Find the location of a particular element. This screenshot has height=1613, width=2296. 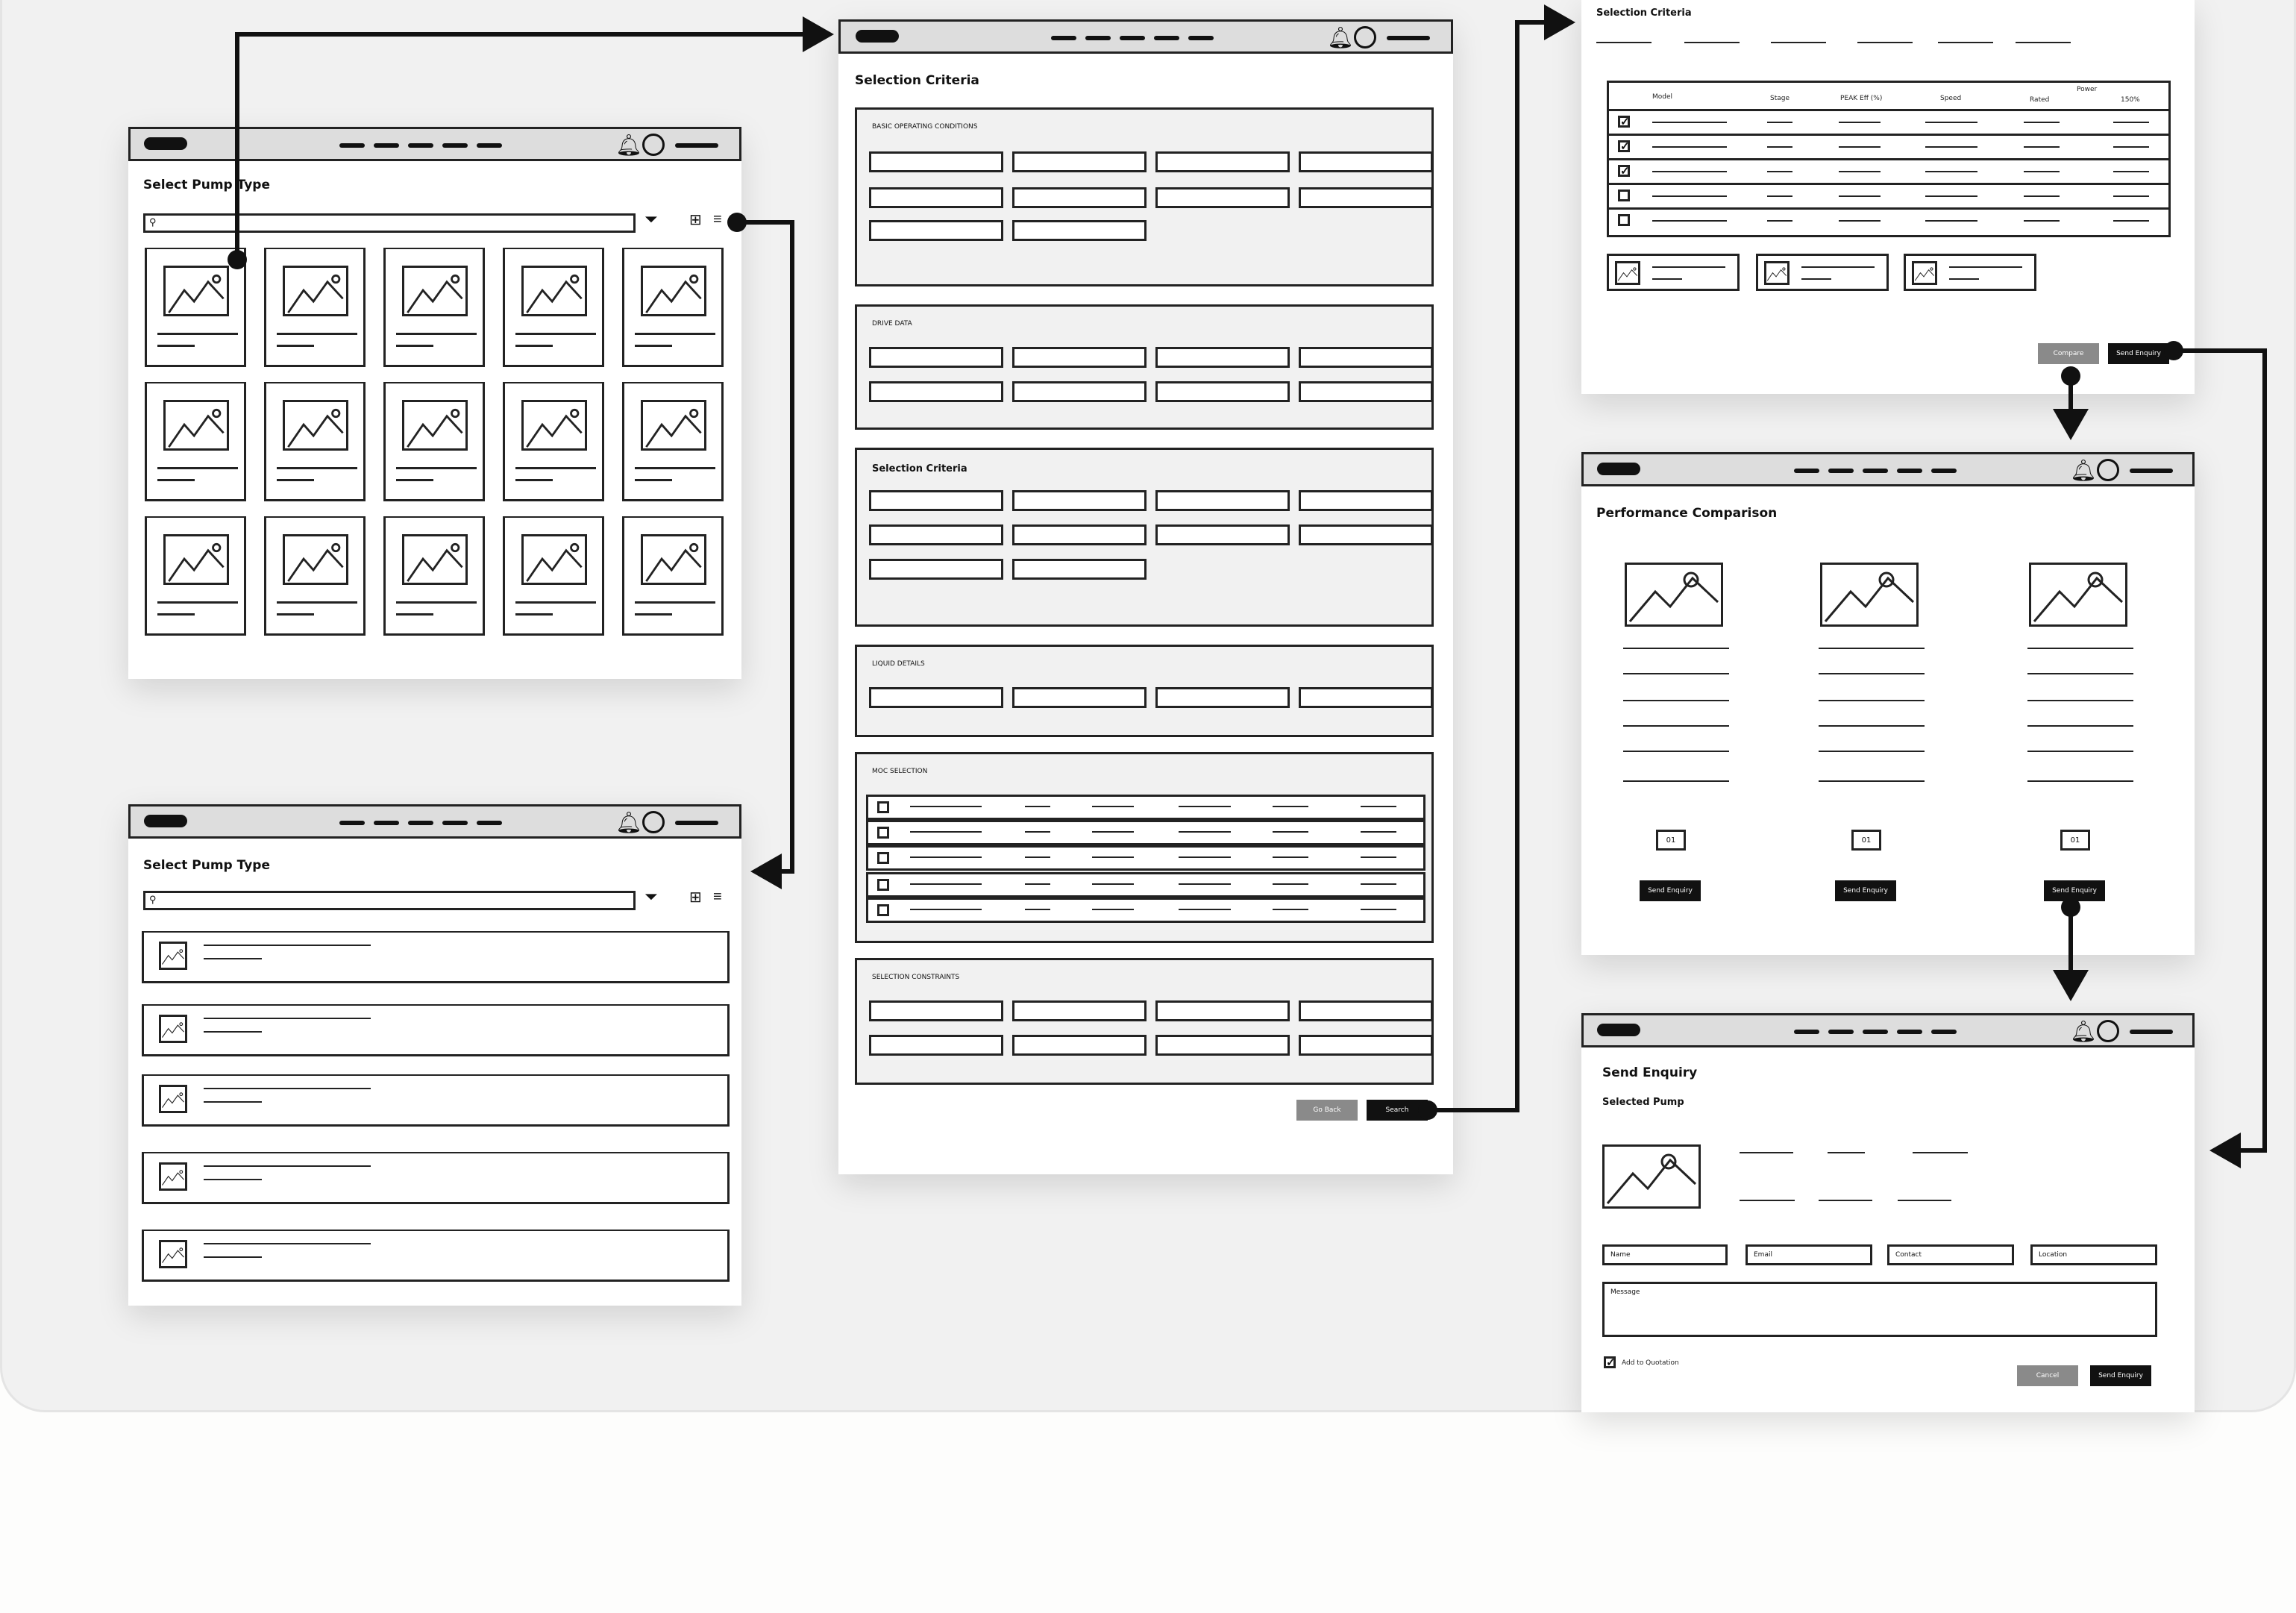

location-field: Location is located at coordinates (2093, 1254).